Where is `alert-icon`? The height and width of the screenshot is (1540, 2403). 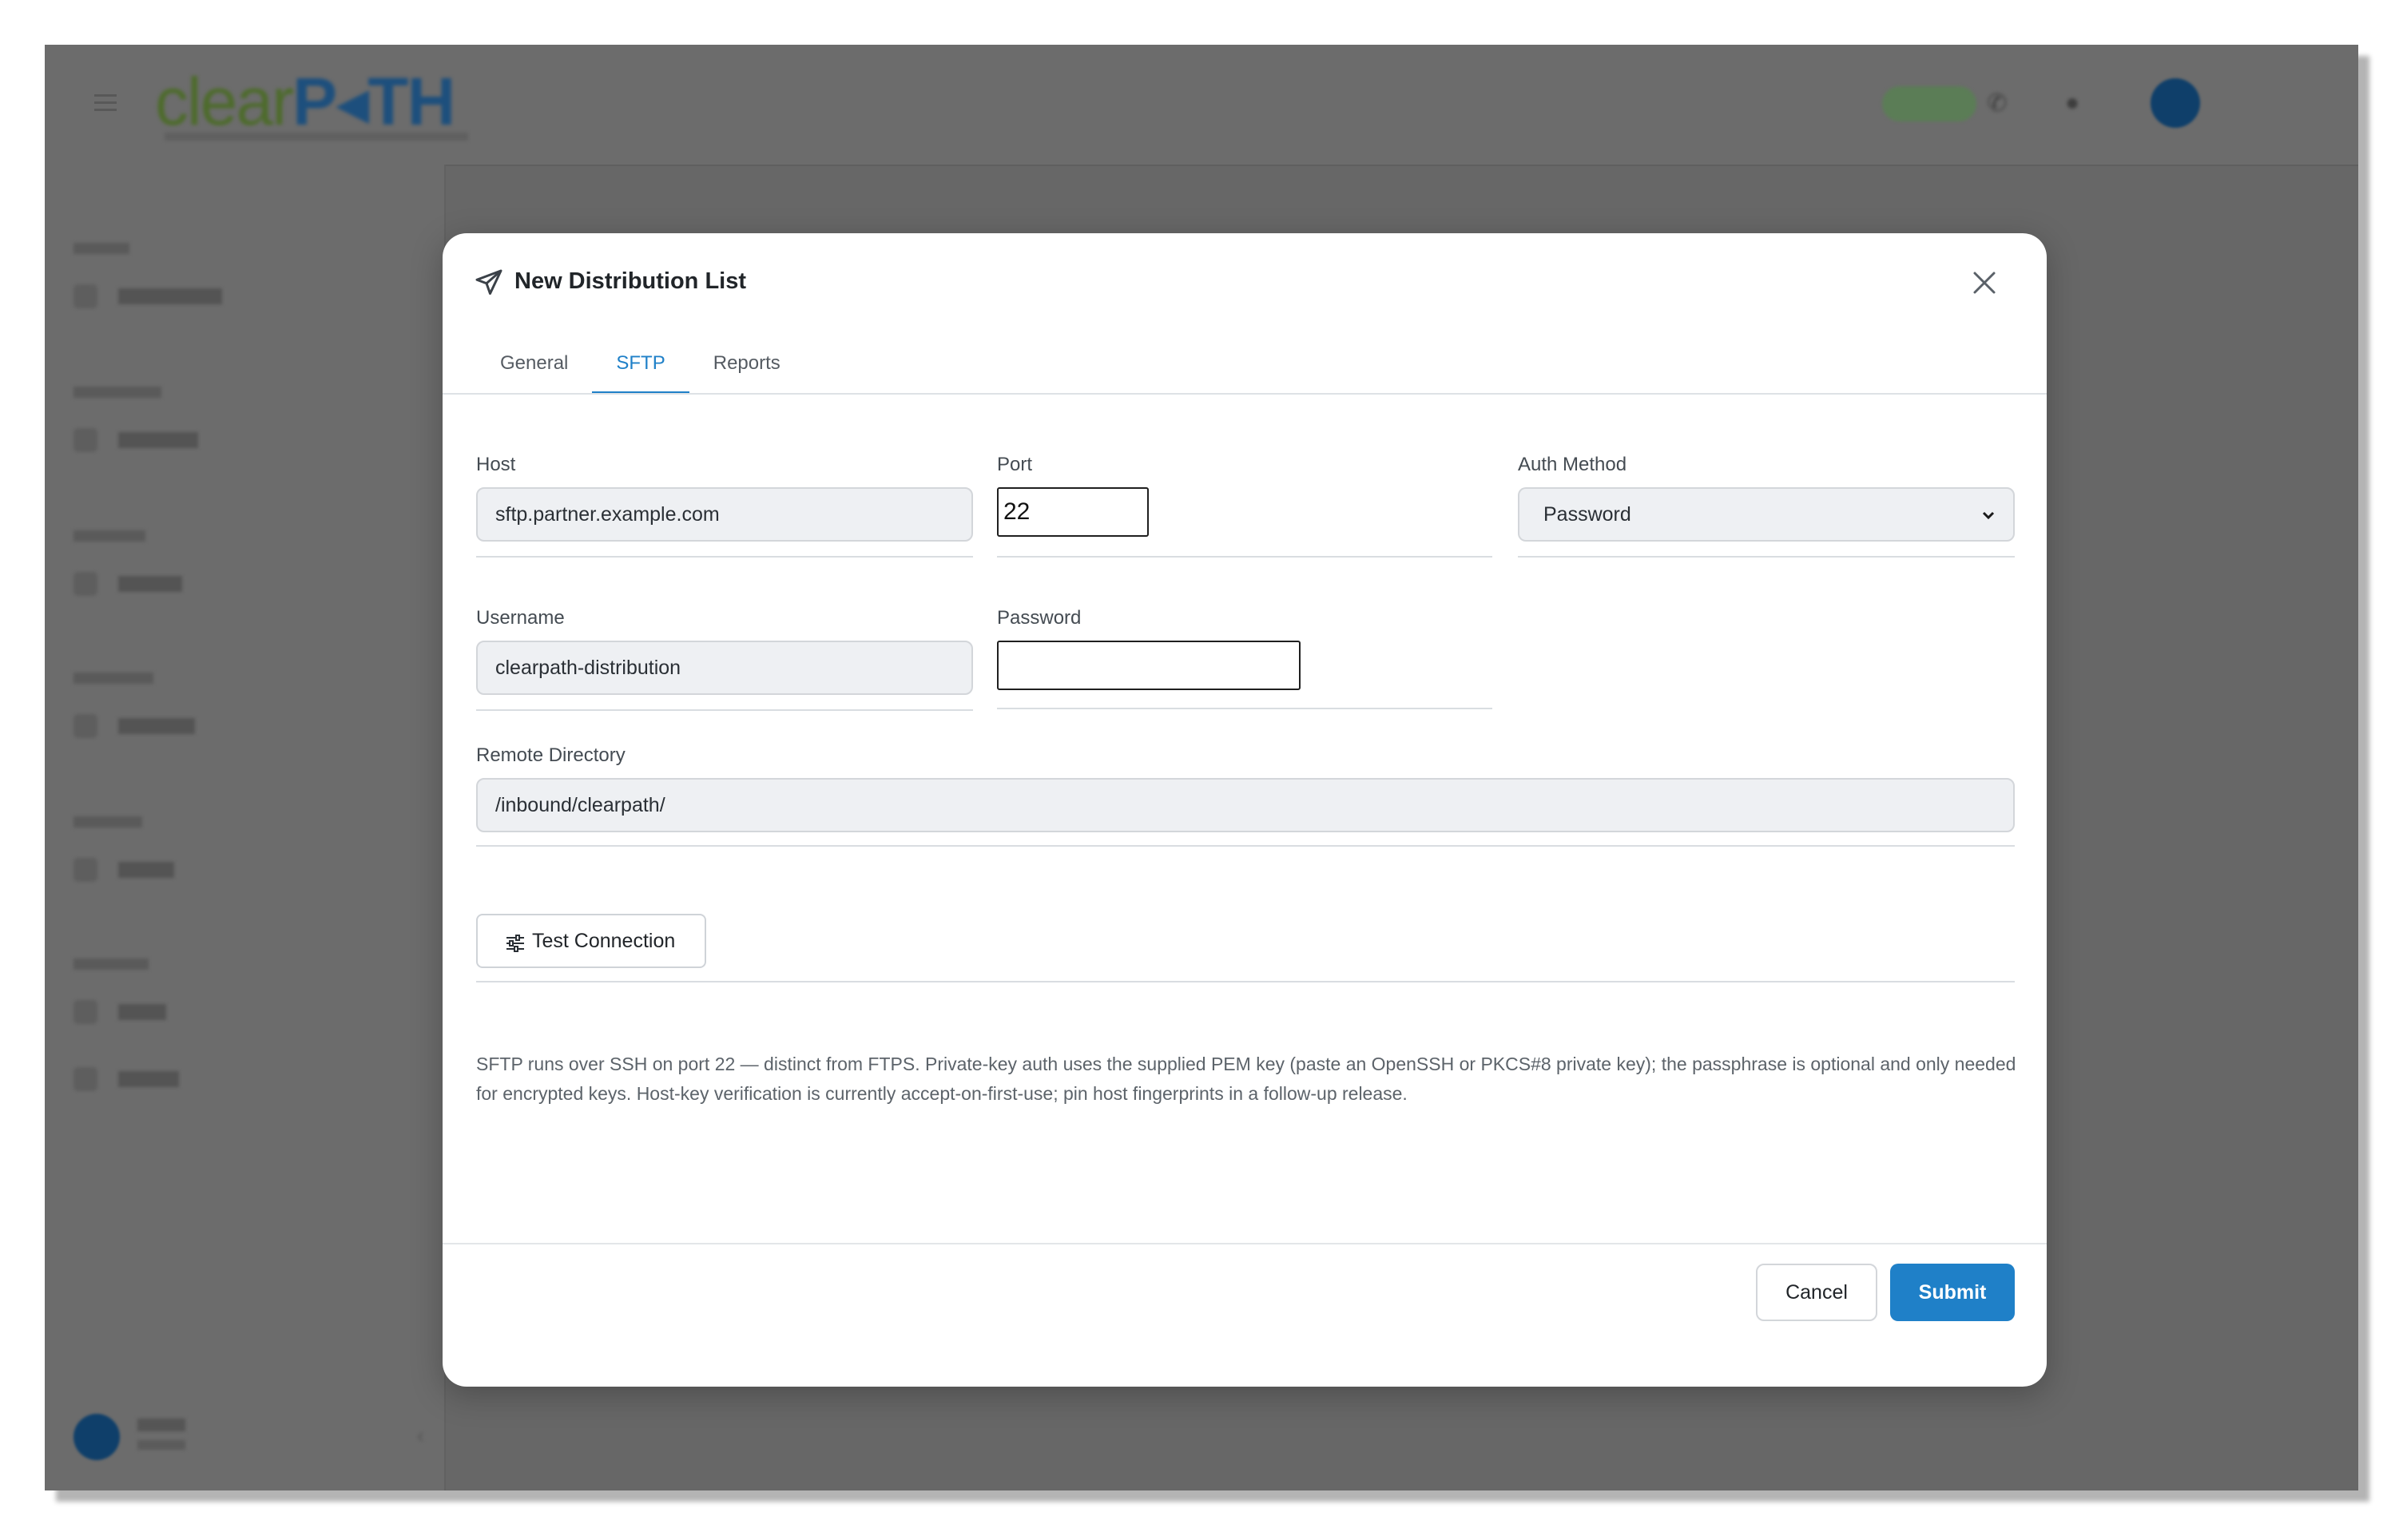 alert-icon is located at coordinates (85, 870).